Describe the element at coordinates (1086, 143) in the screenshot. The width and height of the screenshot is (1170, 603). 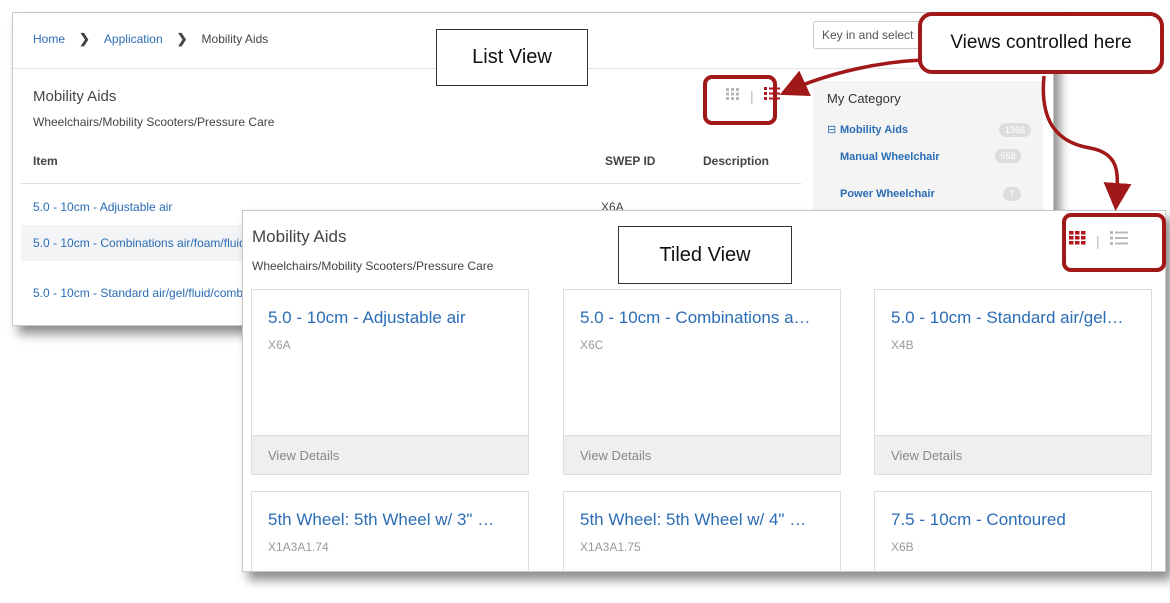
I see `arrow-to-tiled-toggle` at that location.